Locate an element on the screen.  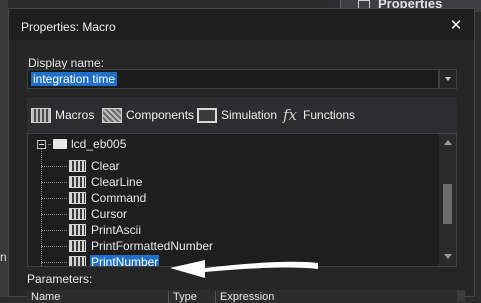
parameters-label: Parameters: is located at coordinates (60, 279).